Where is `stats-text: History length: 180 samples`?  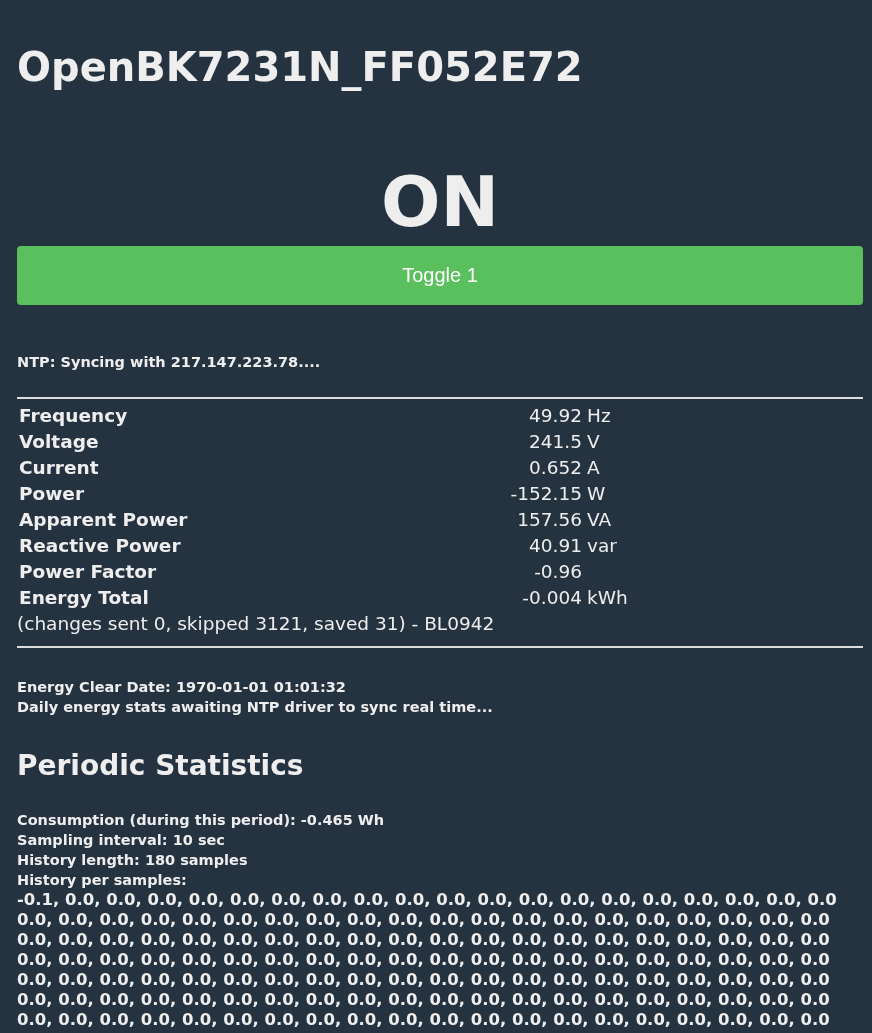 stats-text: History length: 180 samples is located at coordinates (133, 860).